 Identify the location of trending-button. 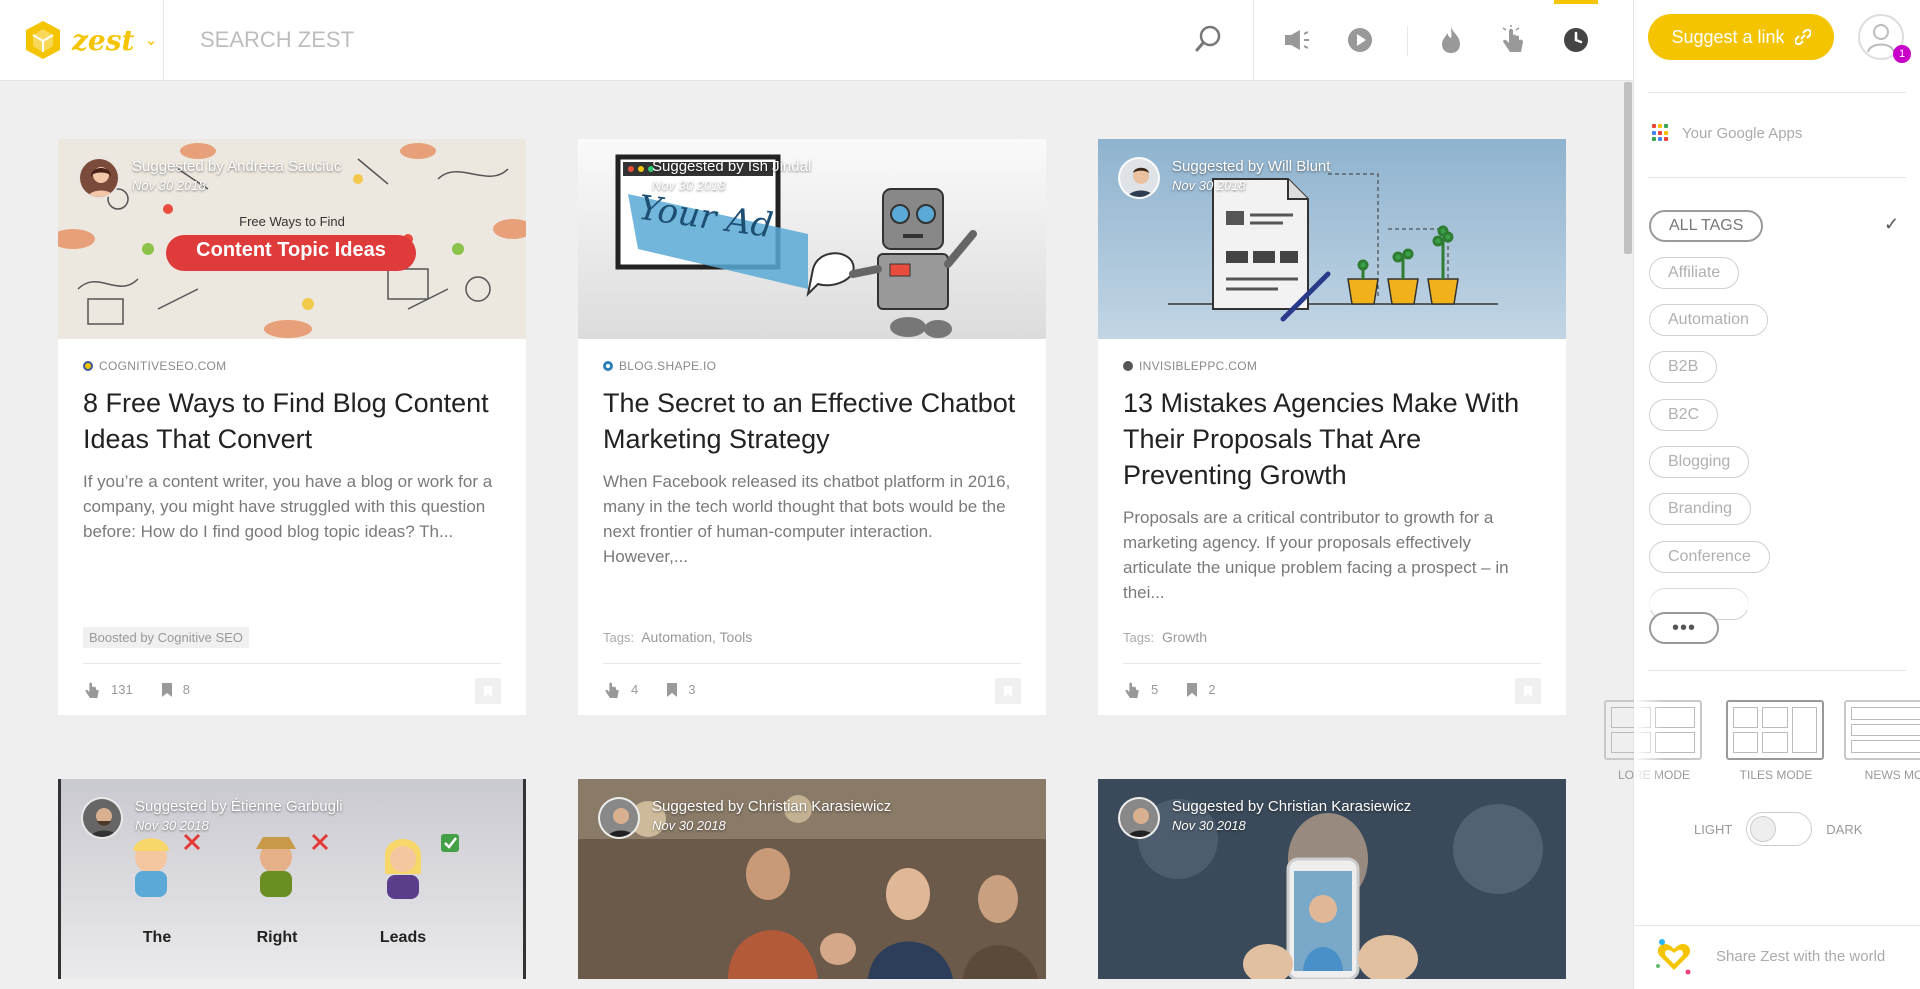
(1451, 40).